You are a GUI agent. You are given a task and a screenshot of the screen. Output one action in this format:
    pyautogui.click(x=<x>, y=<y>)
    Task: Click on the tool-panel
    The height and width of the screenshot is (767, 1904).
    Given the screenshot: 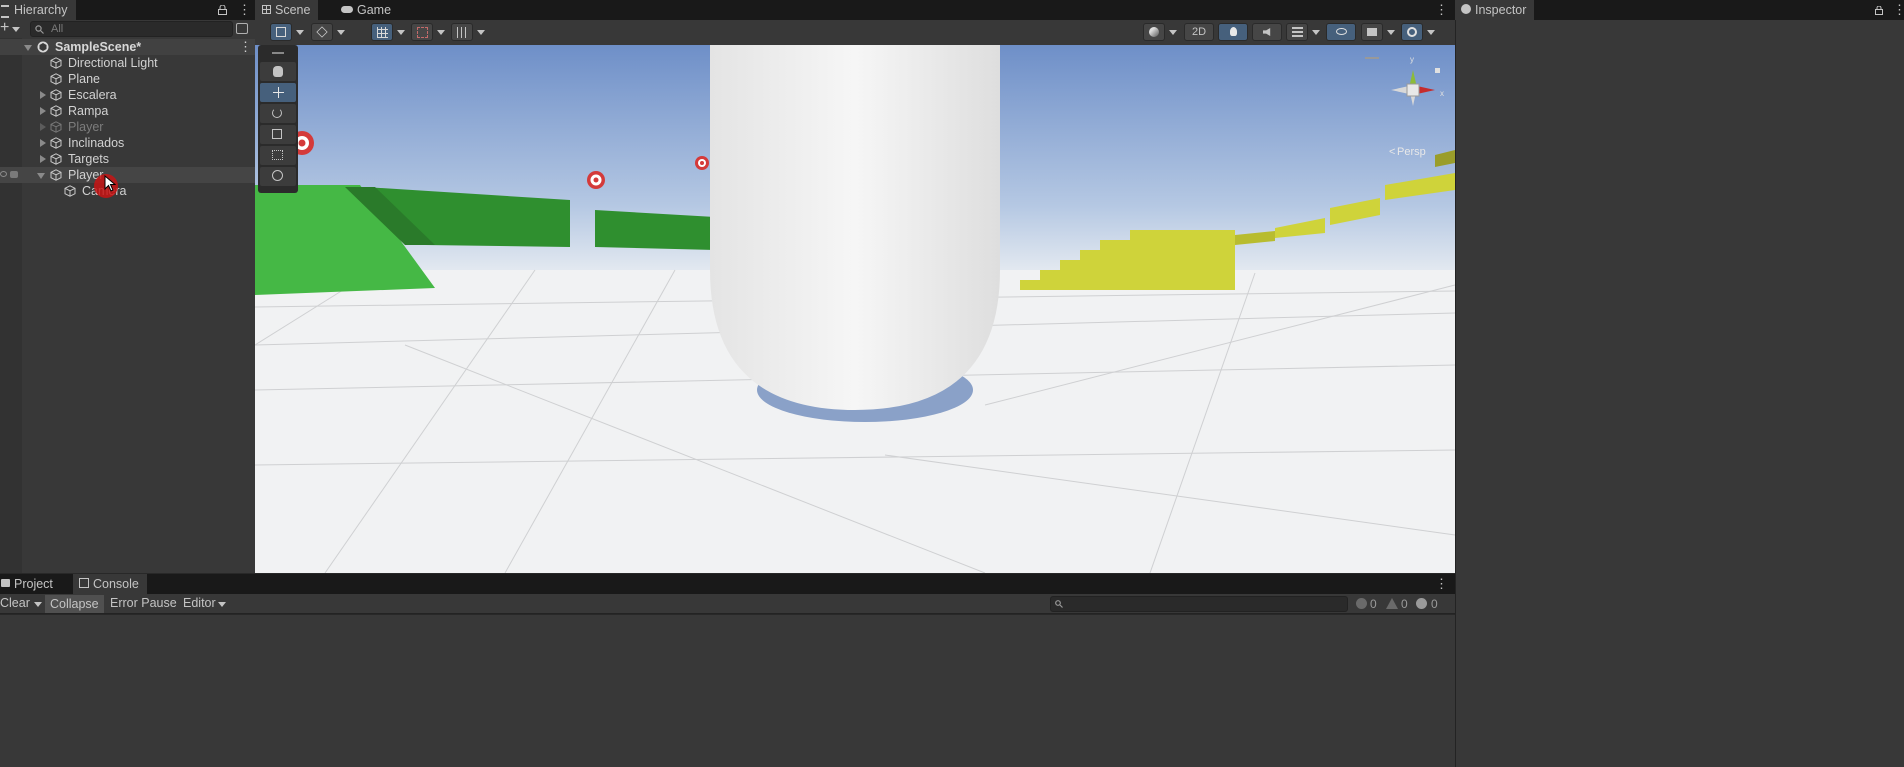 What is the action you would take?
    pyautogui.click(x=278, y=119)
    